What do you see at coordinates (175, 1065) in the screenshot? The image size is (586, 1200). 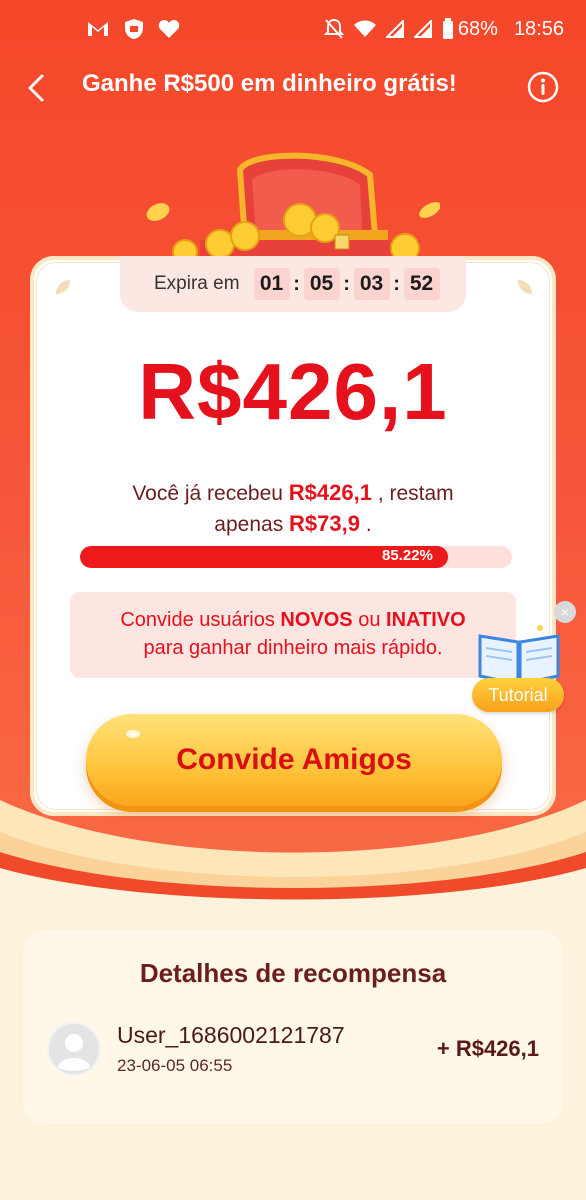 I see `reward-timestamp: 23-06-05 06:55` at bounding box center [175, 1065].